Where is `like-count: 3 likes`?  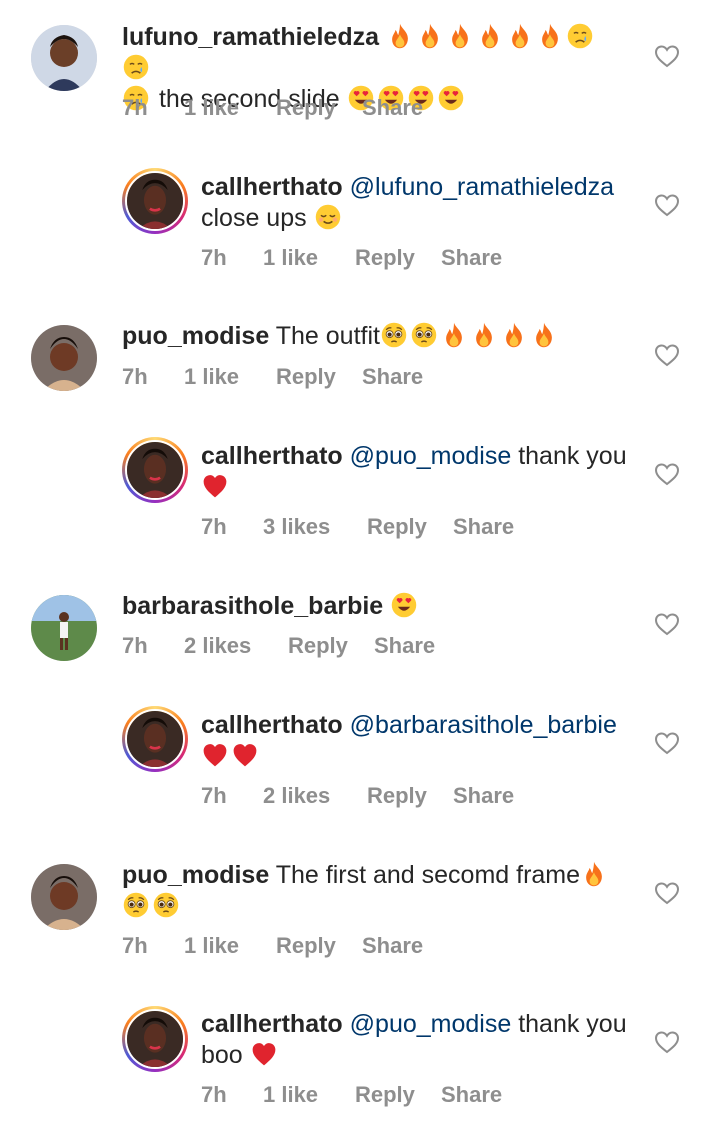
like-count: 3 likes is located at coordinates (315, 527).